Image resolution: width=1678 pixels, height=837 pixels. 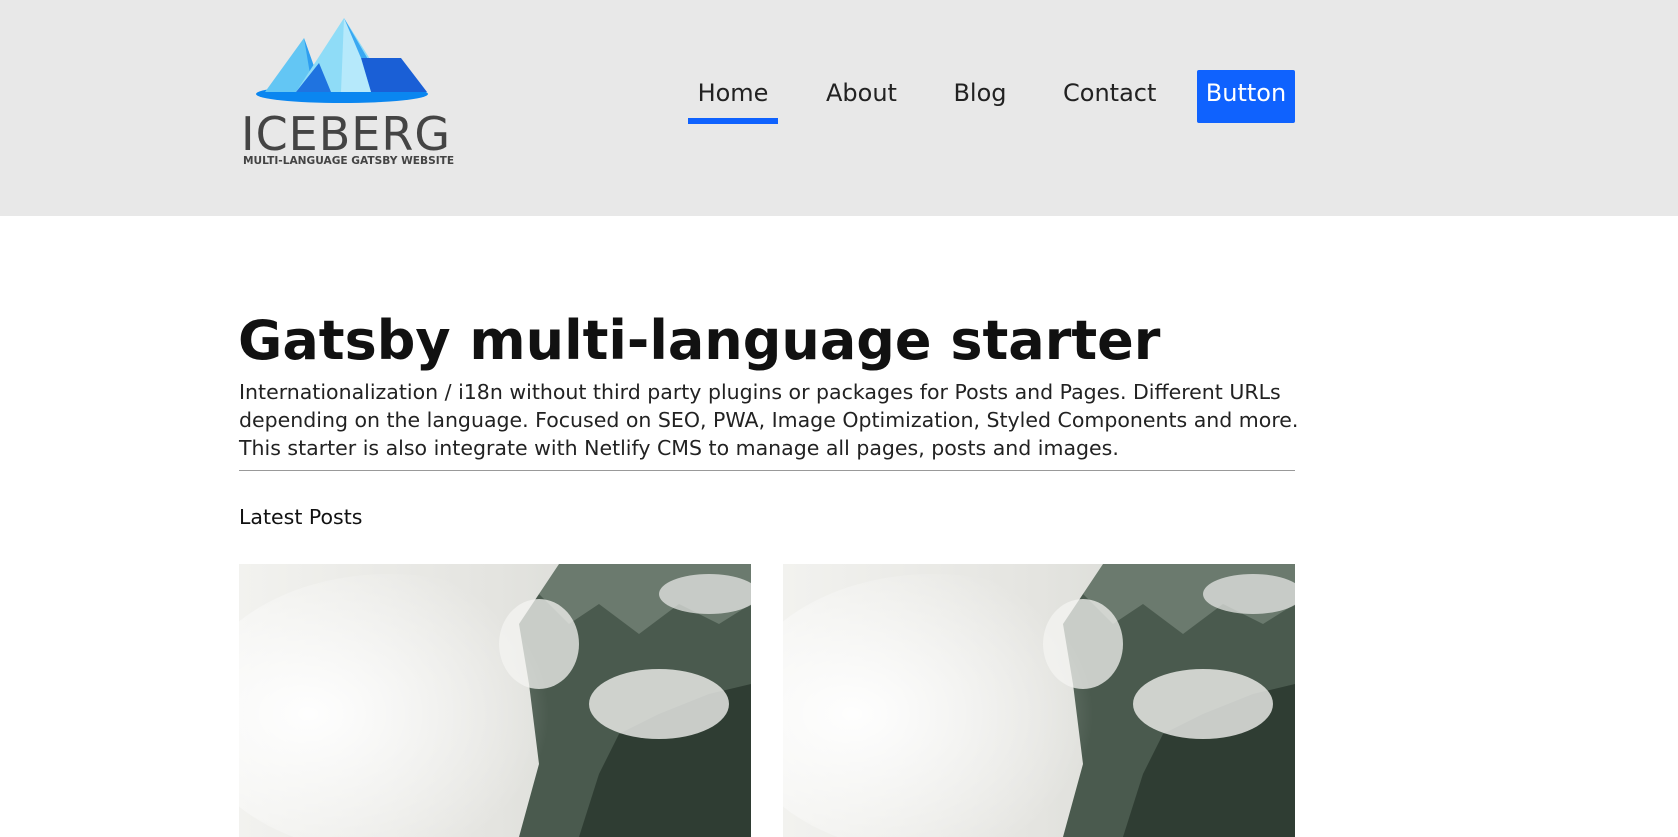 I want to click on nav-contact: Contact, so click(x=1109, y=97).